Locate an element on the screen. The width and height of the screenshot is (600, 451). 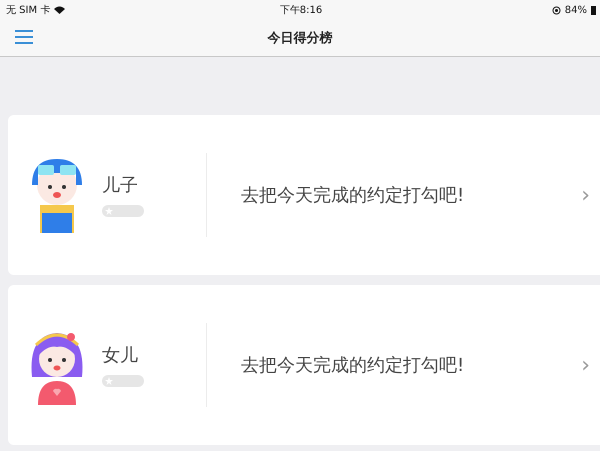
child-name: 女儿 is located at coordinates (120, 355).